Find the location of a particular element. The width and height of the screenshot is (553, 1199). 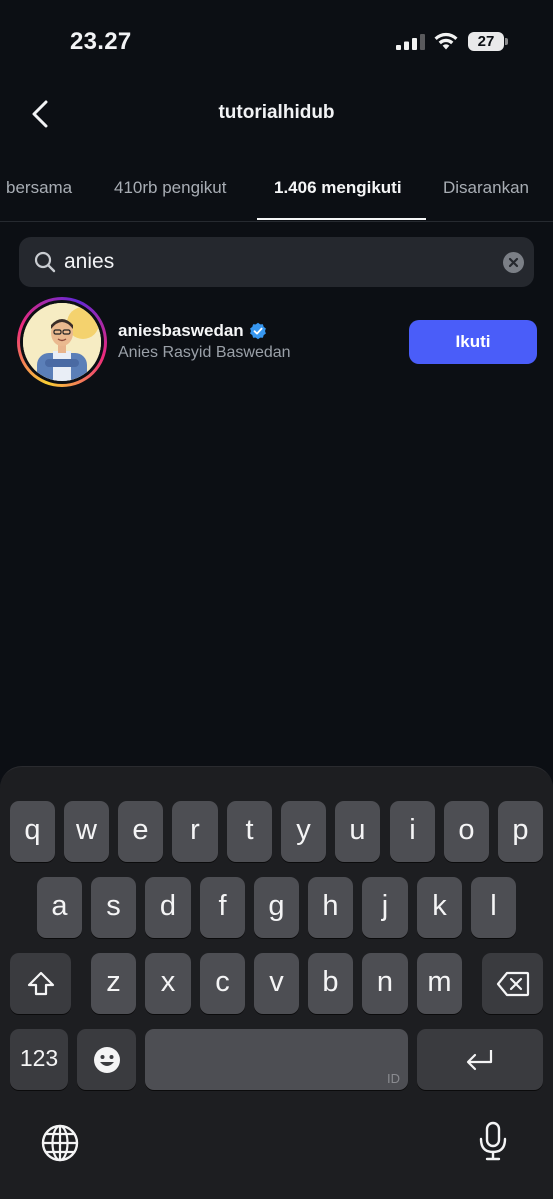

key-u: u is located at coordinates (357, 831).